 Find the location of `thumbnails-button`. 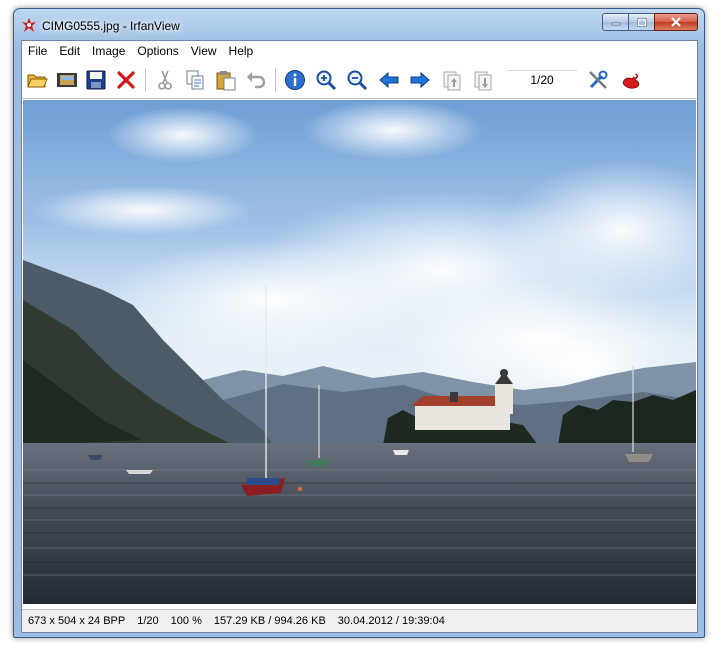

thumbnails-button is located at coordinates (67, 80).